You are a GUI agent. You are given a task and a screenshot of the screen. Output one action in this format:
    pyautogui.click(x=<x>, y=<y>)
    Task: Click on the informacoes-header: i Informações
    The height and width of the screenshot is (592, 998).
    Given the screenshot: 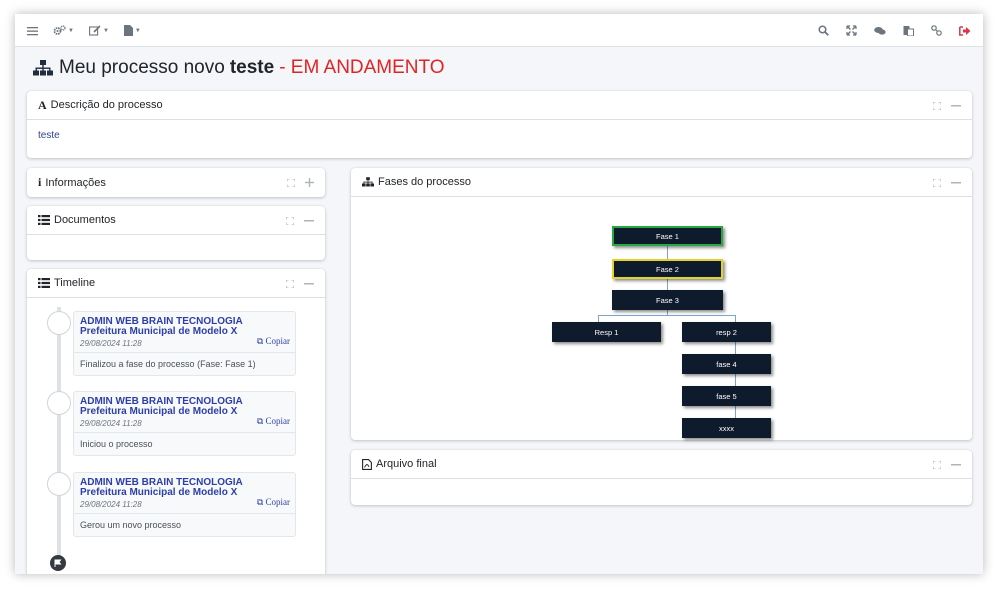 What is the action you would take?
    pyautogui.click(x=176, y=182)
    